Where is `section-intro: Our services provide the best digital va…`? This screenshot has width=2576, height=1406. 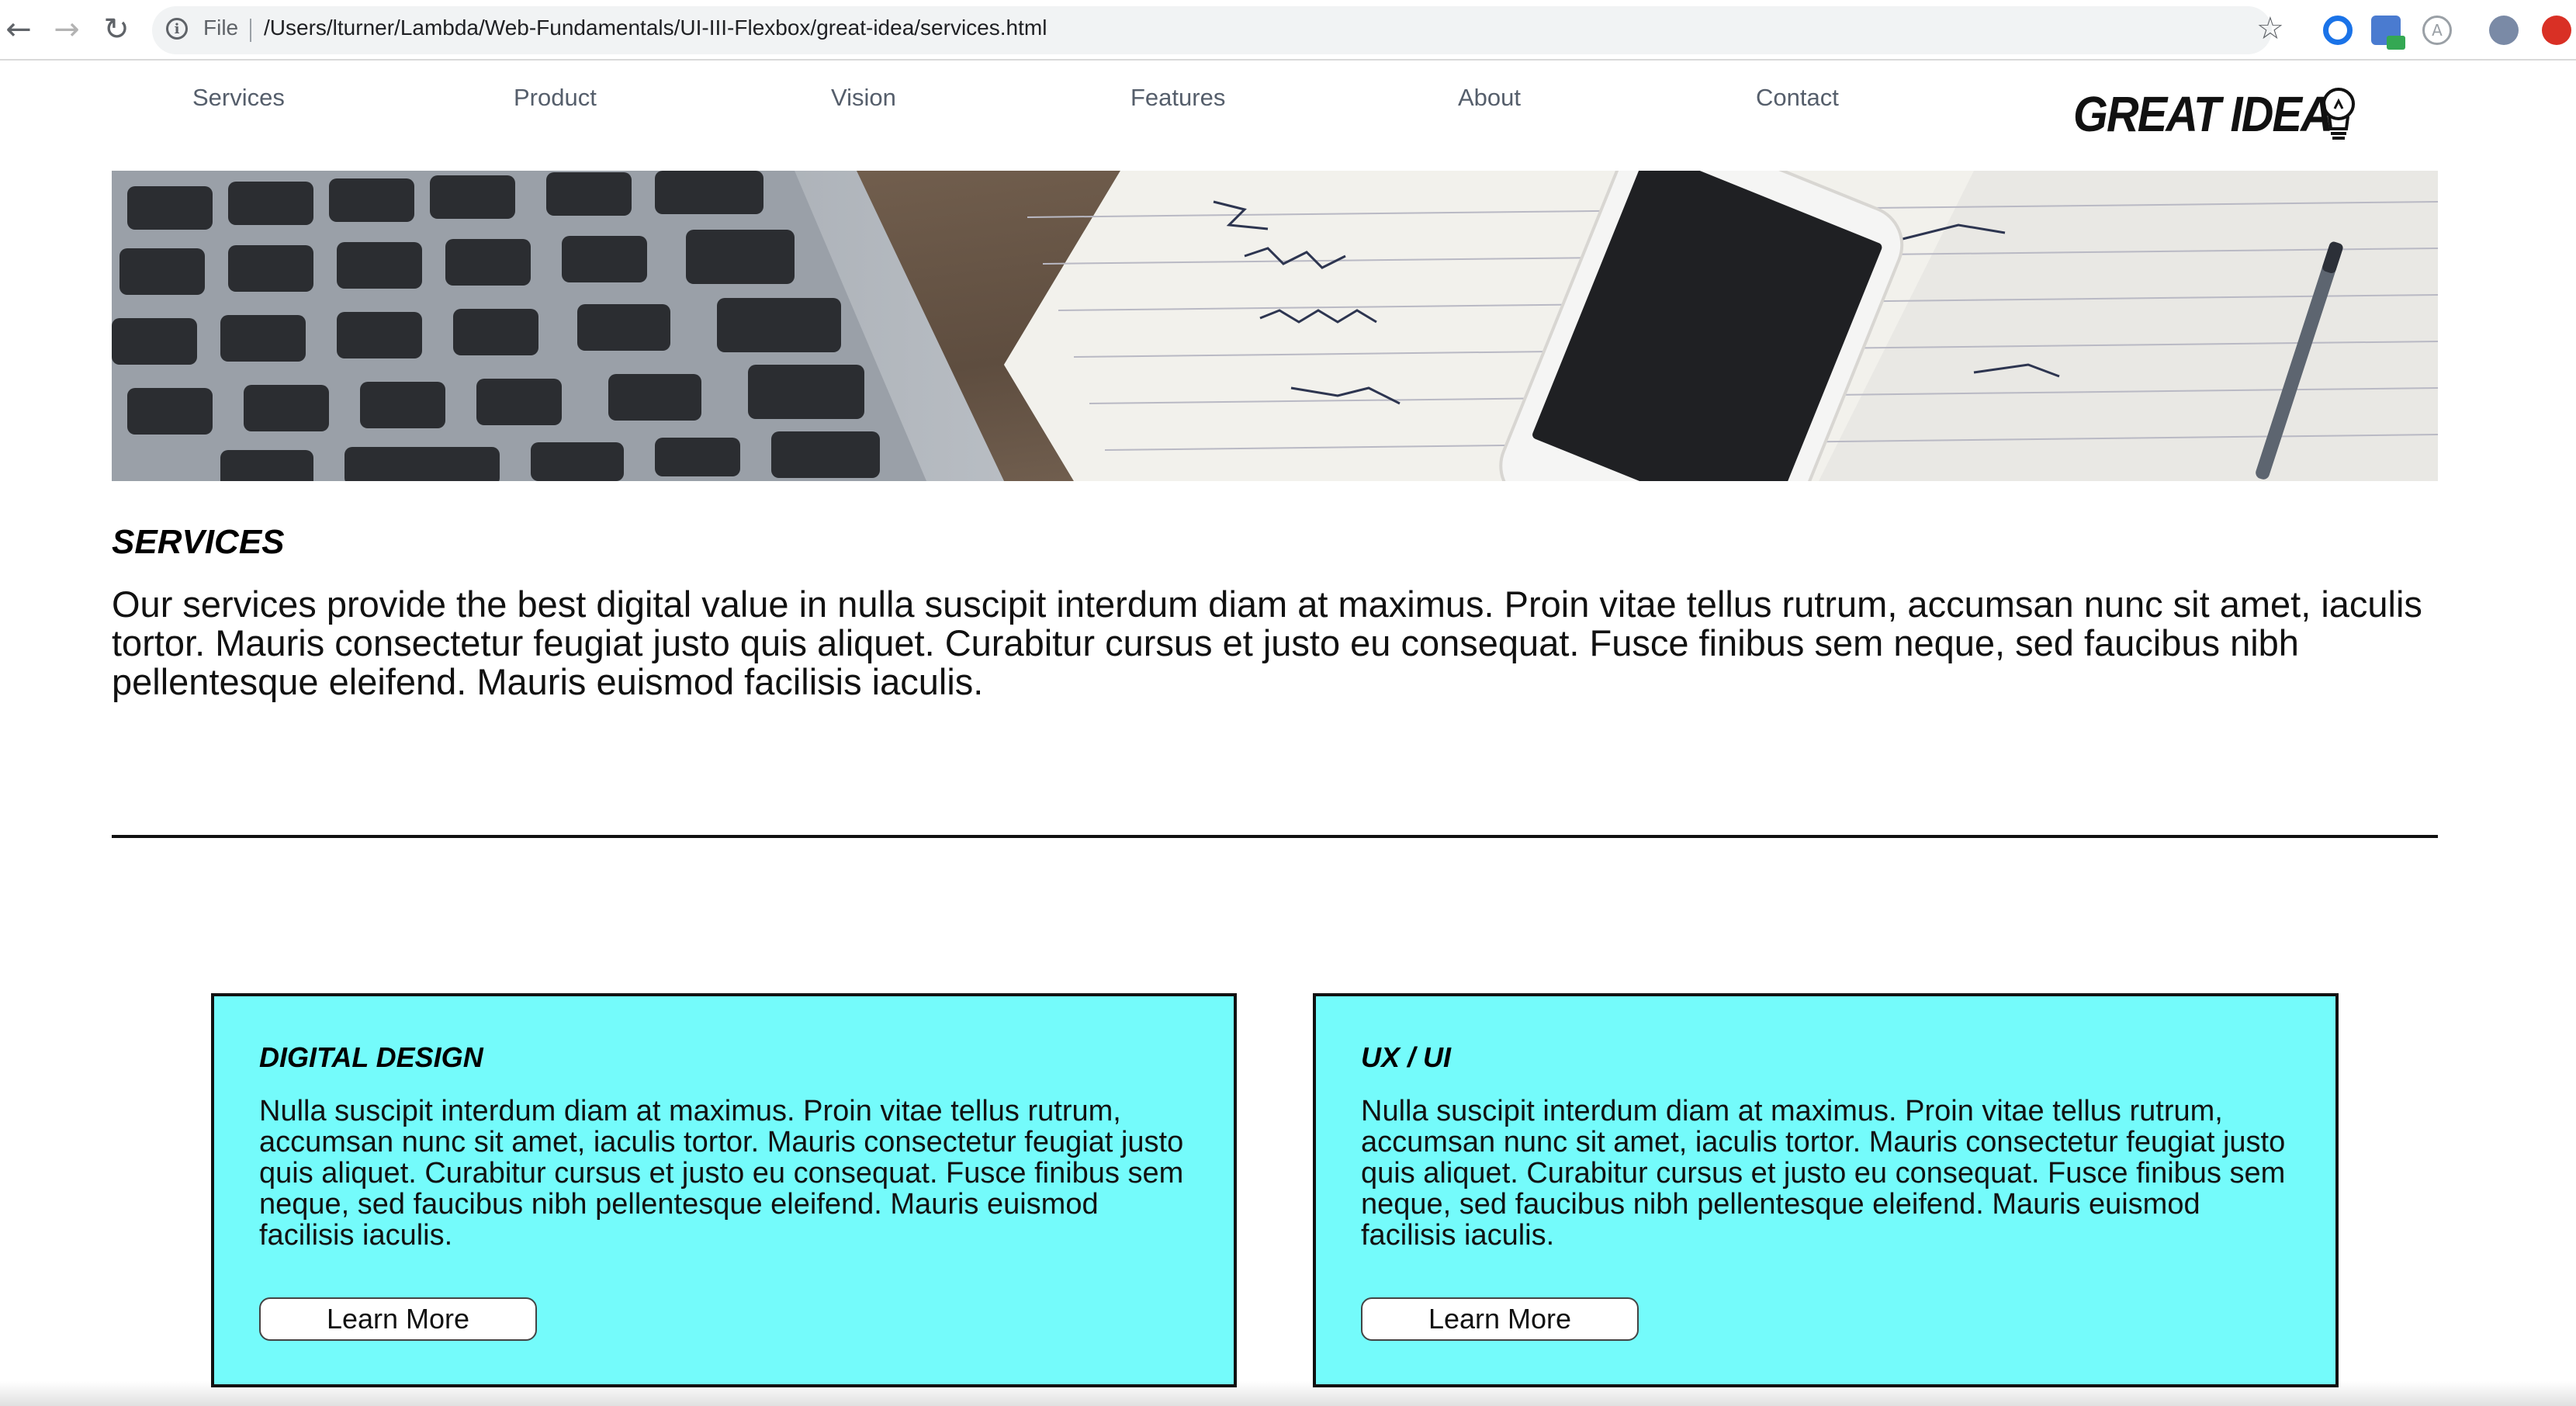 section-intro: Our services provide the best digital va… is located at coordinates (1267, 643).